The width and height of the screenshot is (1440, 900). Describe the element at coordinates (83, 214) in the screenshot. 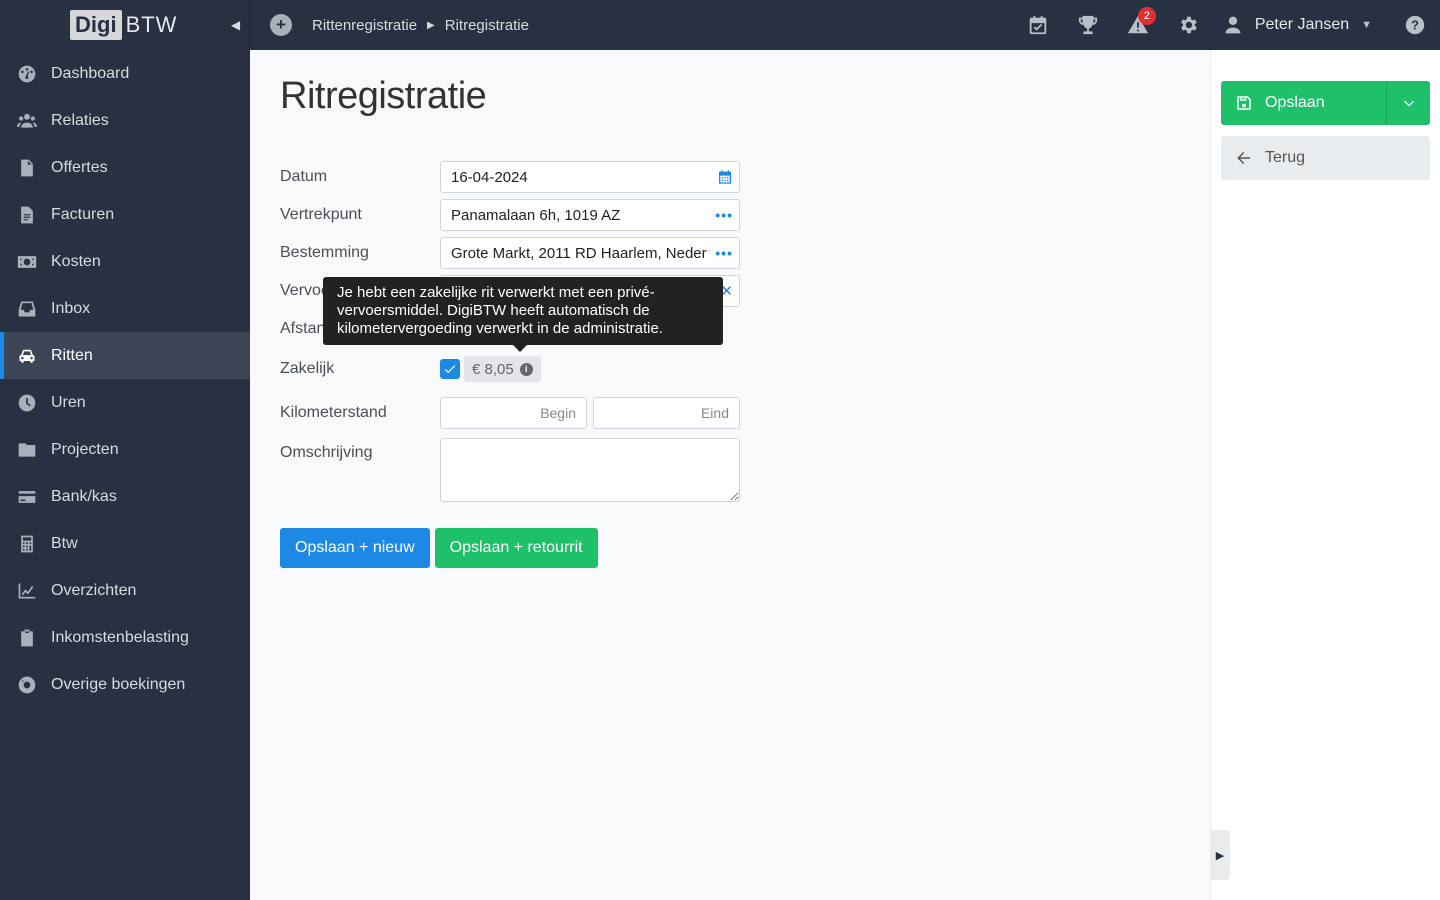

I see `sidebar-item-label: Facturen` at that location.